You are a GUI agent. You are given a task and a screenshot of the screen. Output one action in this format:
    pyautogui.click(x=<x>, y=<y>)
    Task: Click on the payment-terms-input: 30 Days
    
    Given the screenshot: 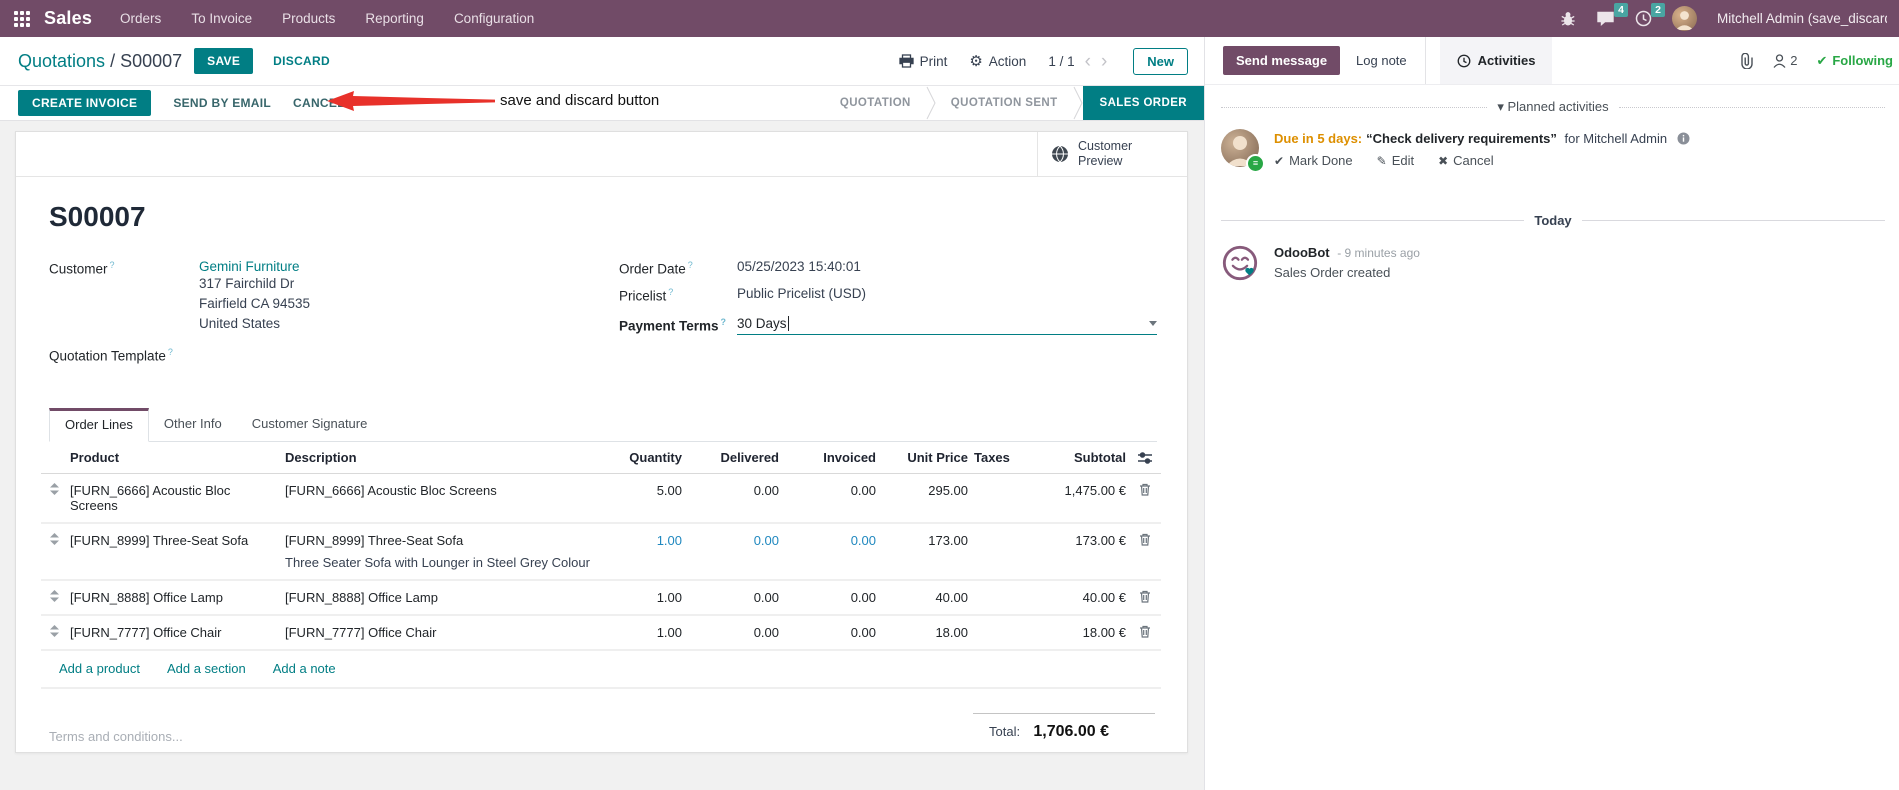 What is the action you would take?
    pyautogui.click(x=947, y=325)
    